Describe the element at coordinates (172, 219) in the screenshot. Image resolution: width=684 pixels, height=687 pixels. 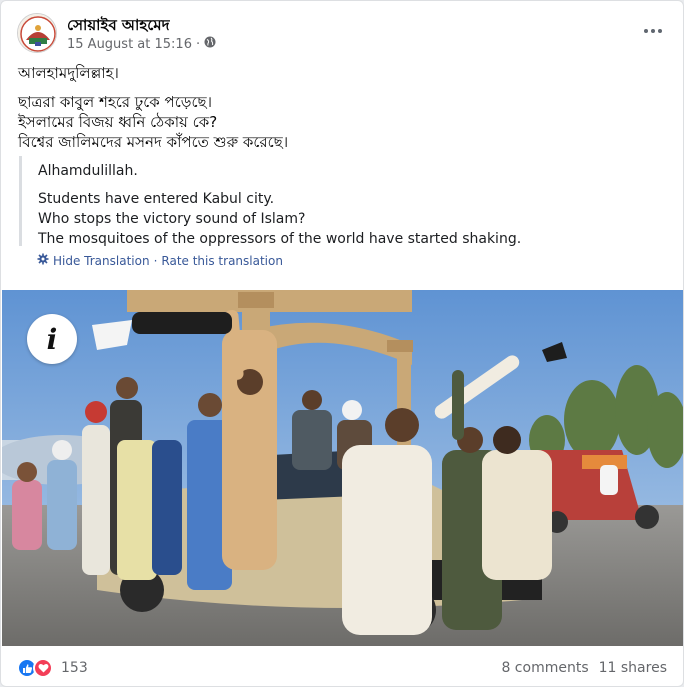
I see `translation-line: Who stops the victory sound of Islam?` at that location.